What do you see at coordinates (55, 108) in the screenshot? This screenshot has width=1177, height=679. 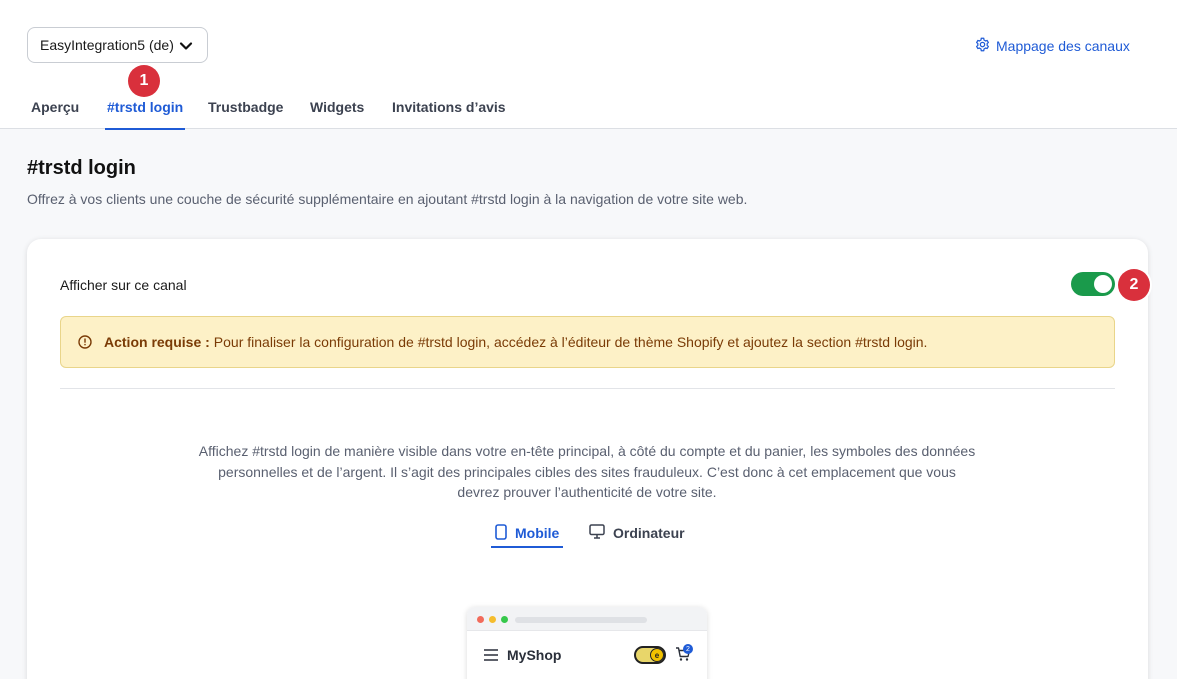 I see `tab-apercu: Aperçu` at bounding box center [55, 108].